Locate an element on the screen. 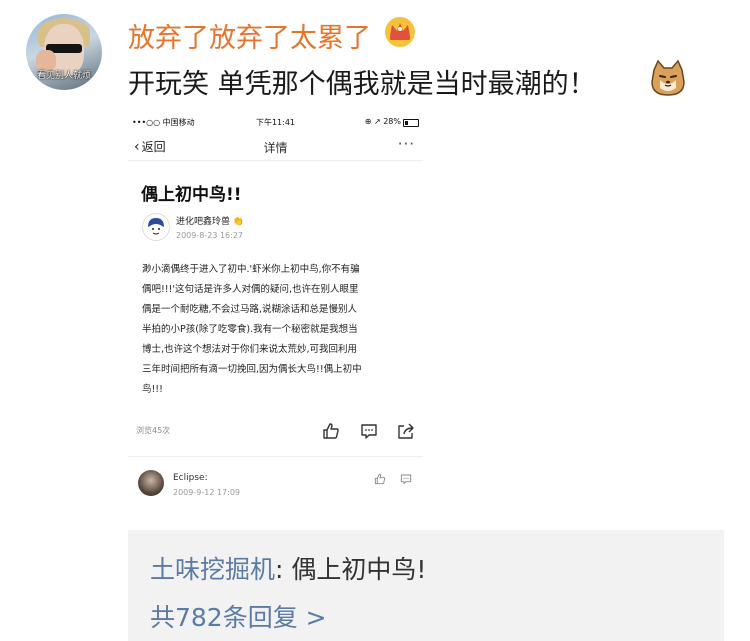 The image size is (750, 641). like-icon is located at coordinates (331, 431).